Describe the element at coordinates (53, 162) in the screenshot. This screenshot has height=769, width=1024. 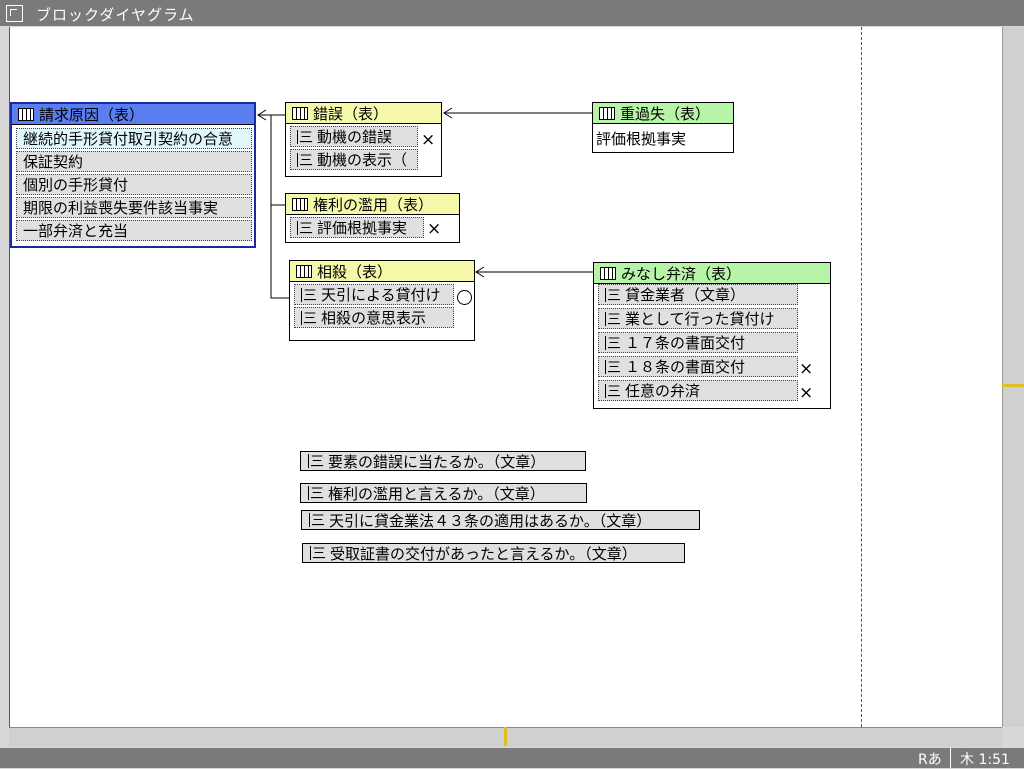
I see `row-label: 保証契約` at that location.